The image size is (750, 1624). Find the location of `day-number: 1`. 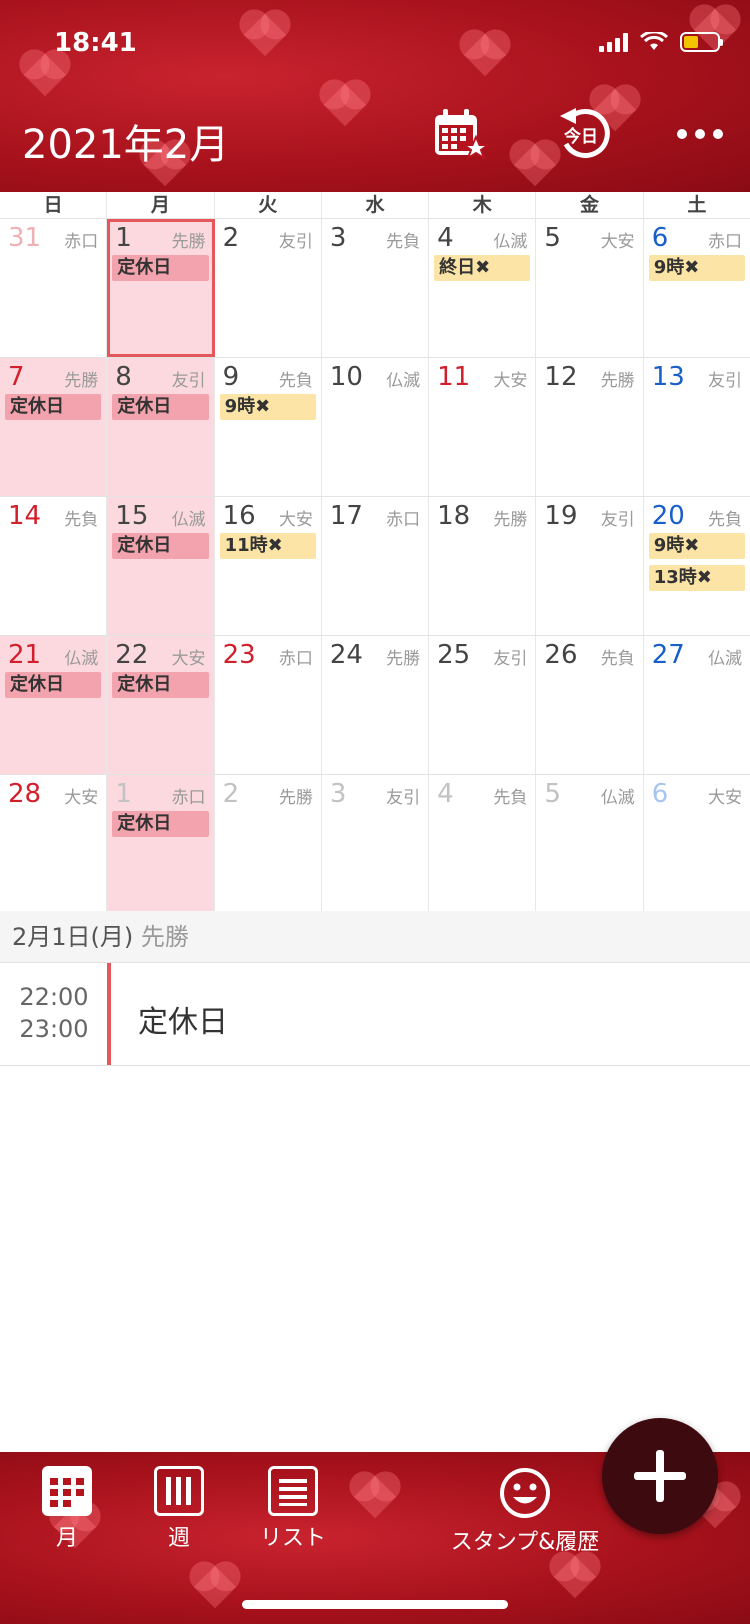

day-number: 1 is located at coordinates (123, 794).